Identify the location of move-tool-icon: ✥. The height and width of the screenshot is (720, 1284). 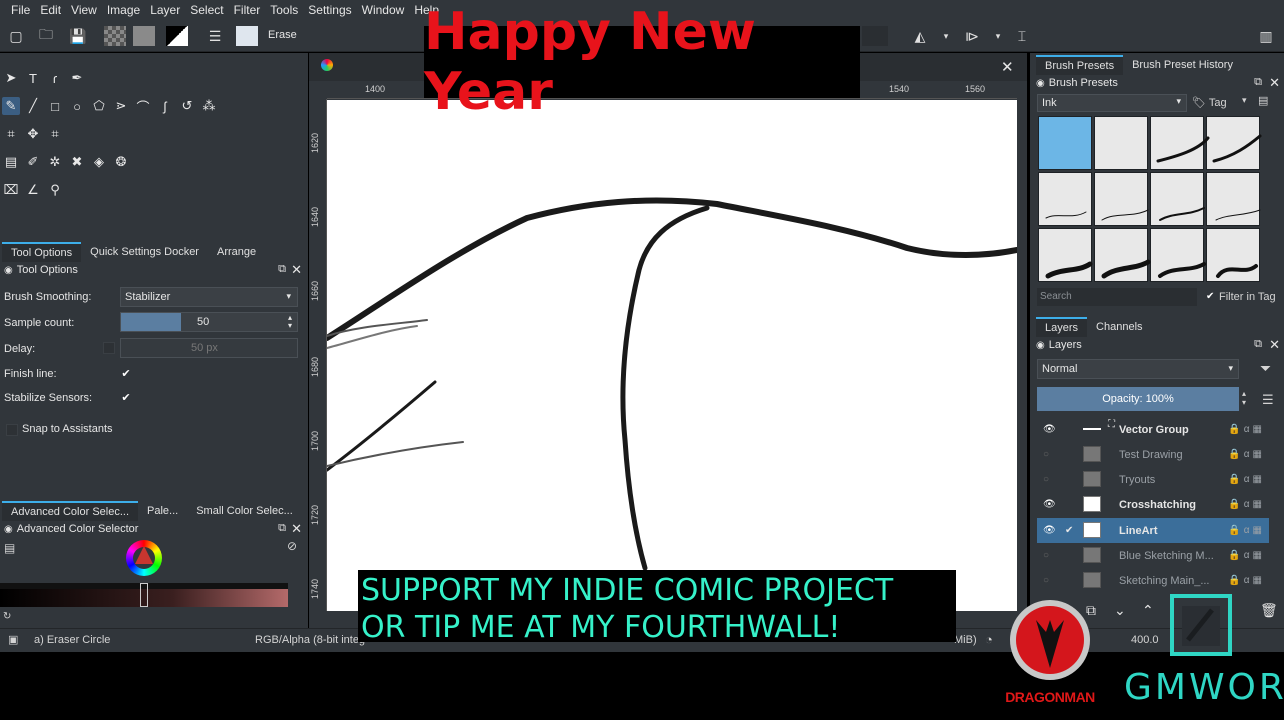
(33, 134).